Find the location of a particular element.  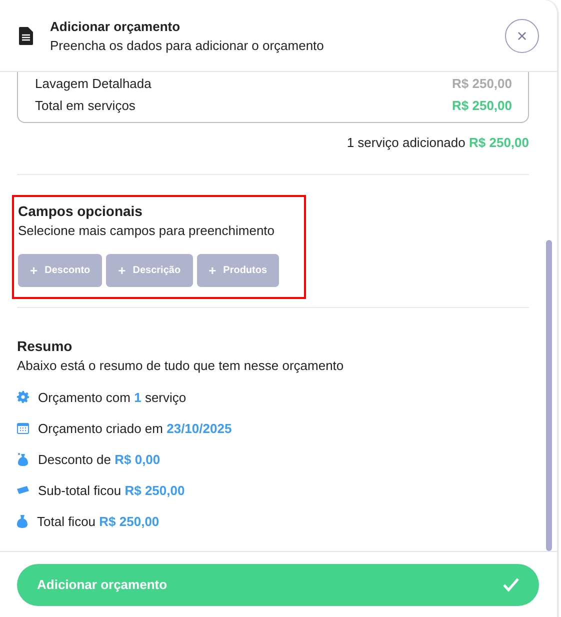

add-field-button: + Desconto is located at coordinates (60, 270).